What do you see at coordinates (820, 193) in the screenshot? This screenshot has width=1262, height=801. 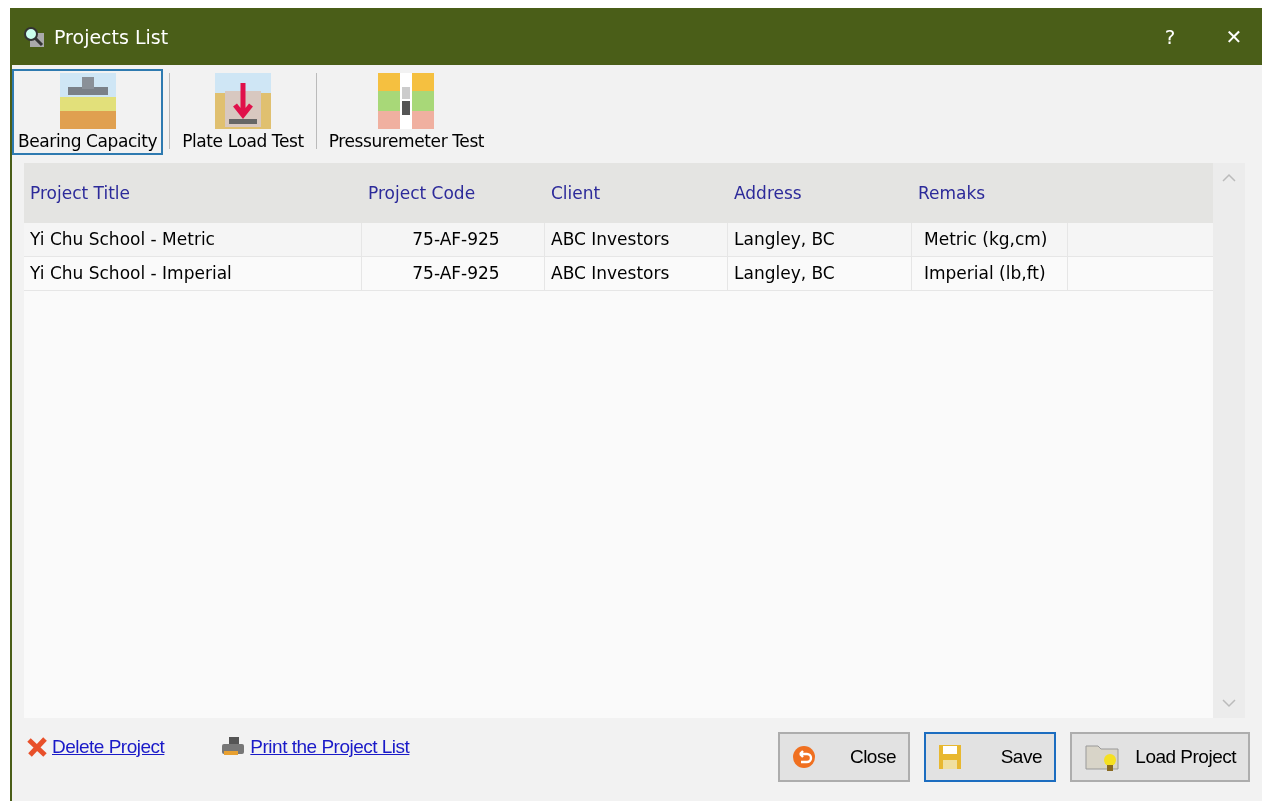 I see `column-header: Address` at bounding box center [820, 193].